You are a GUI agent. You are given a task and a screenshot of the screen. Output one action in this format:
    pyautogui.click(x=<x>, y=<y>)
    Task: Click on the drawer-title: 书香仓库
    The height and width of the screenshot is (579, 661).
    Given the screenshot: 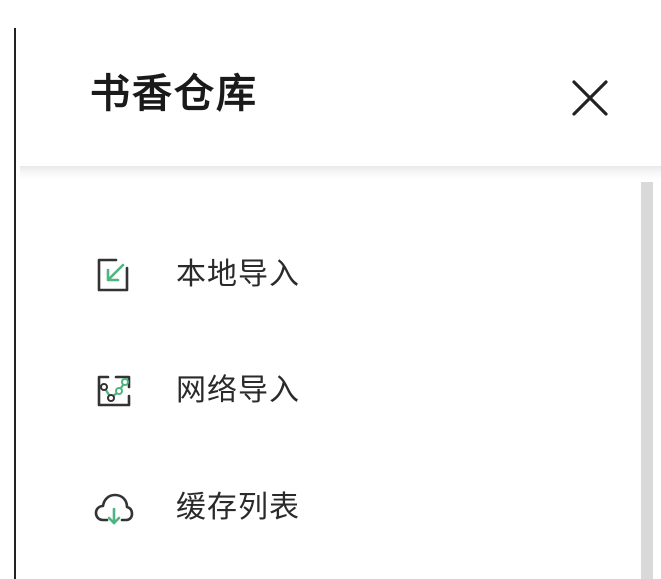 What is the action you would take?
    pyautogui.click(x=174, y=94)
    